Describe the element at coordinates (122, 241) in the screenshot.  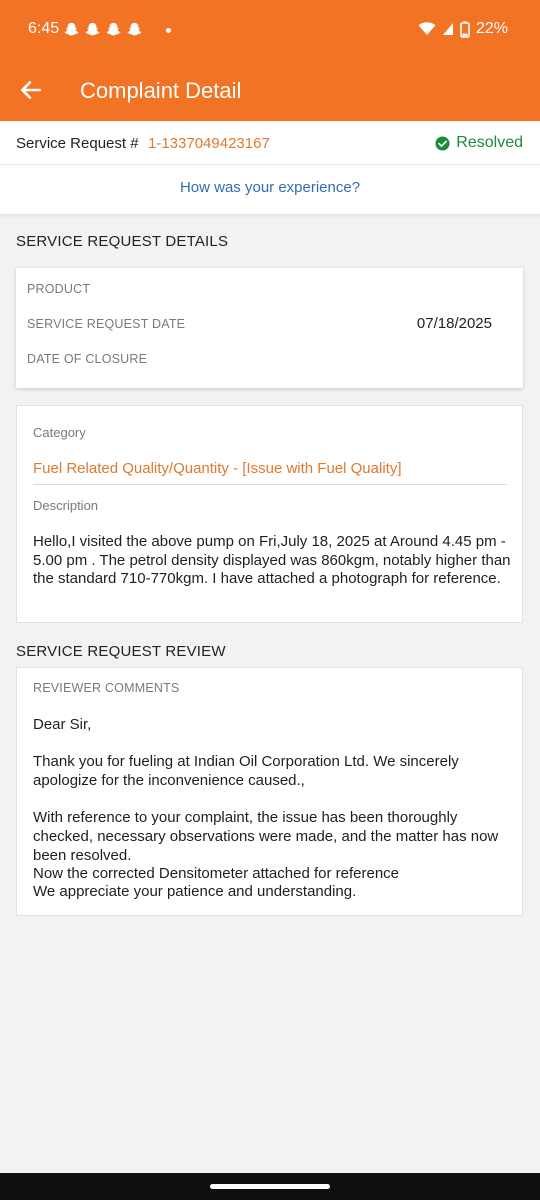
I see `details-heading: SERVICE REQUEST DETAILS` at that location.